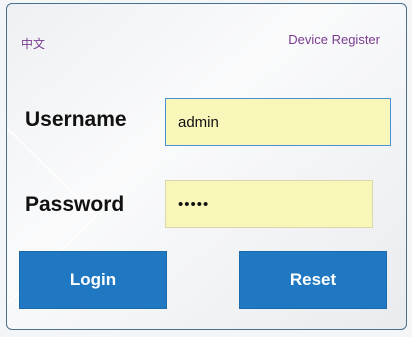 The width and height of the screenshot is (412, 337). Describe the element at coordinates (76, 119) in the screenshot. I see `username-label: Username` at that location.